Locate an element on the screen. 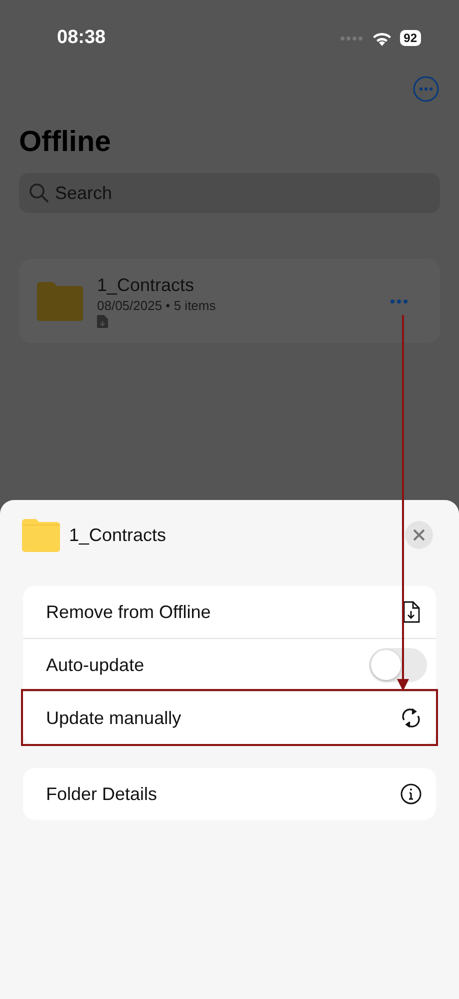 This screenshot has height=999, width=459. wifi-icon is located at coordinates (382, 38).